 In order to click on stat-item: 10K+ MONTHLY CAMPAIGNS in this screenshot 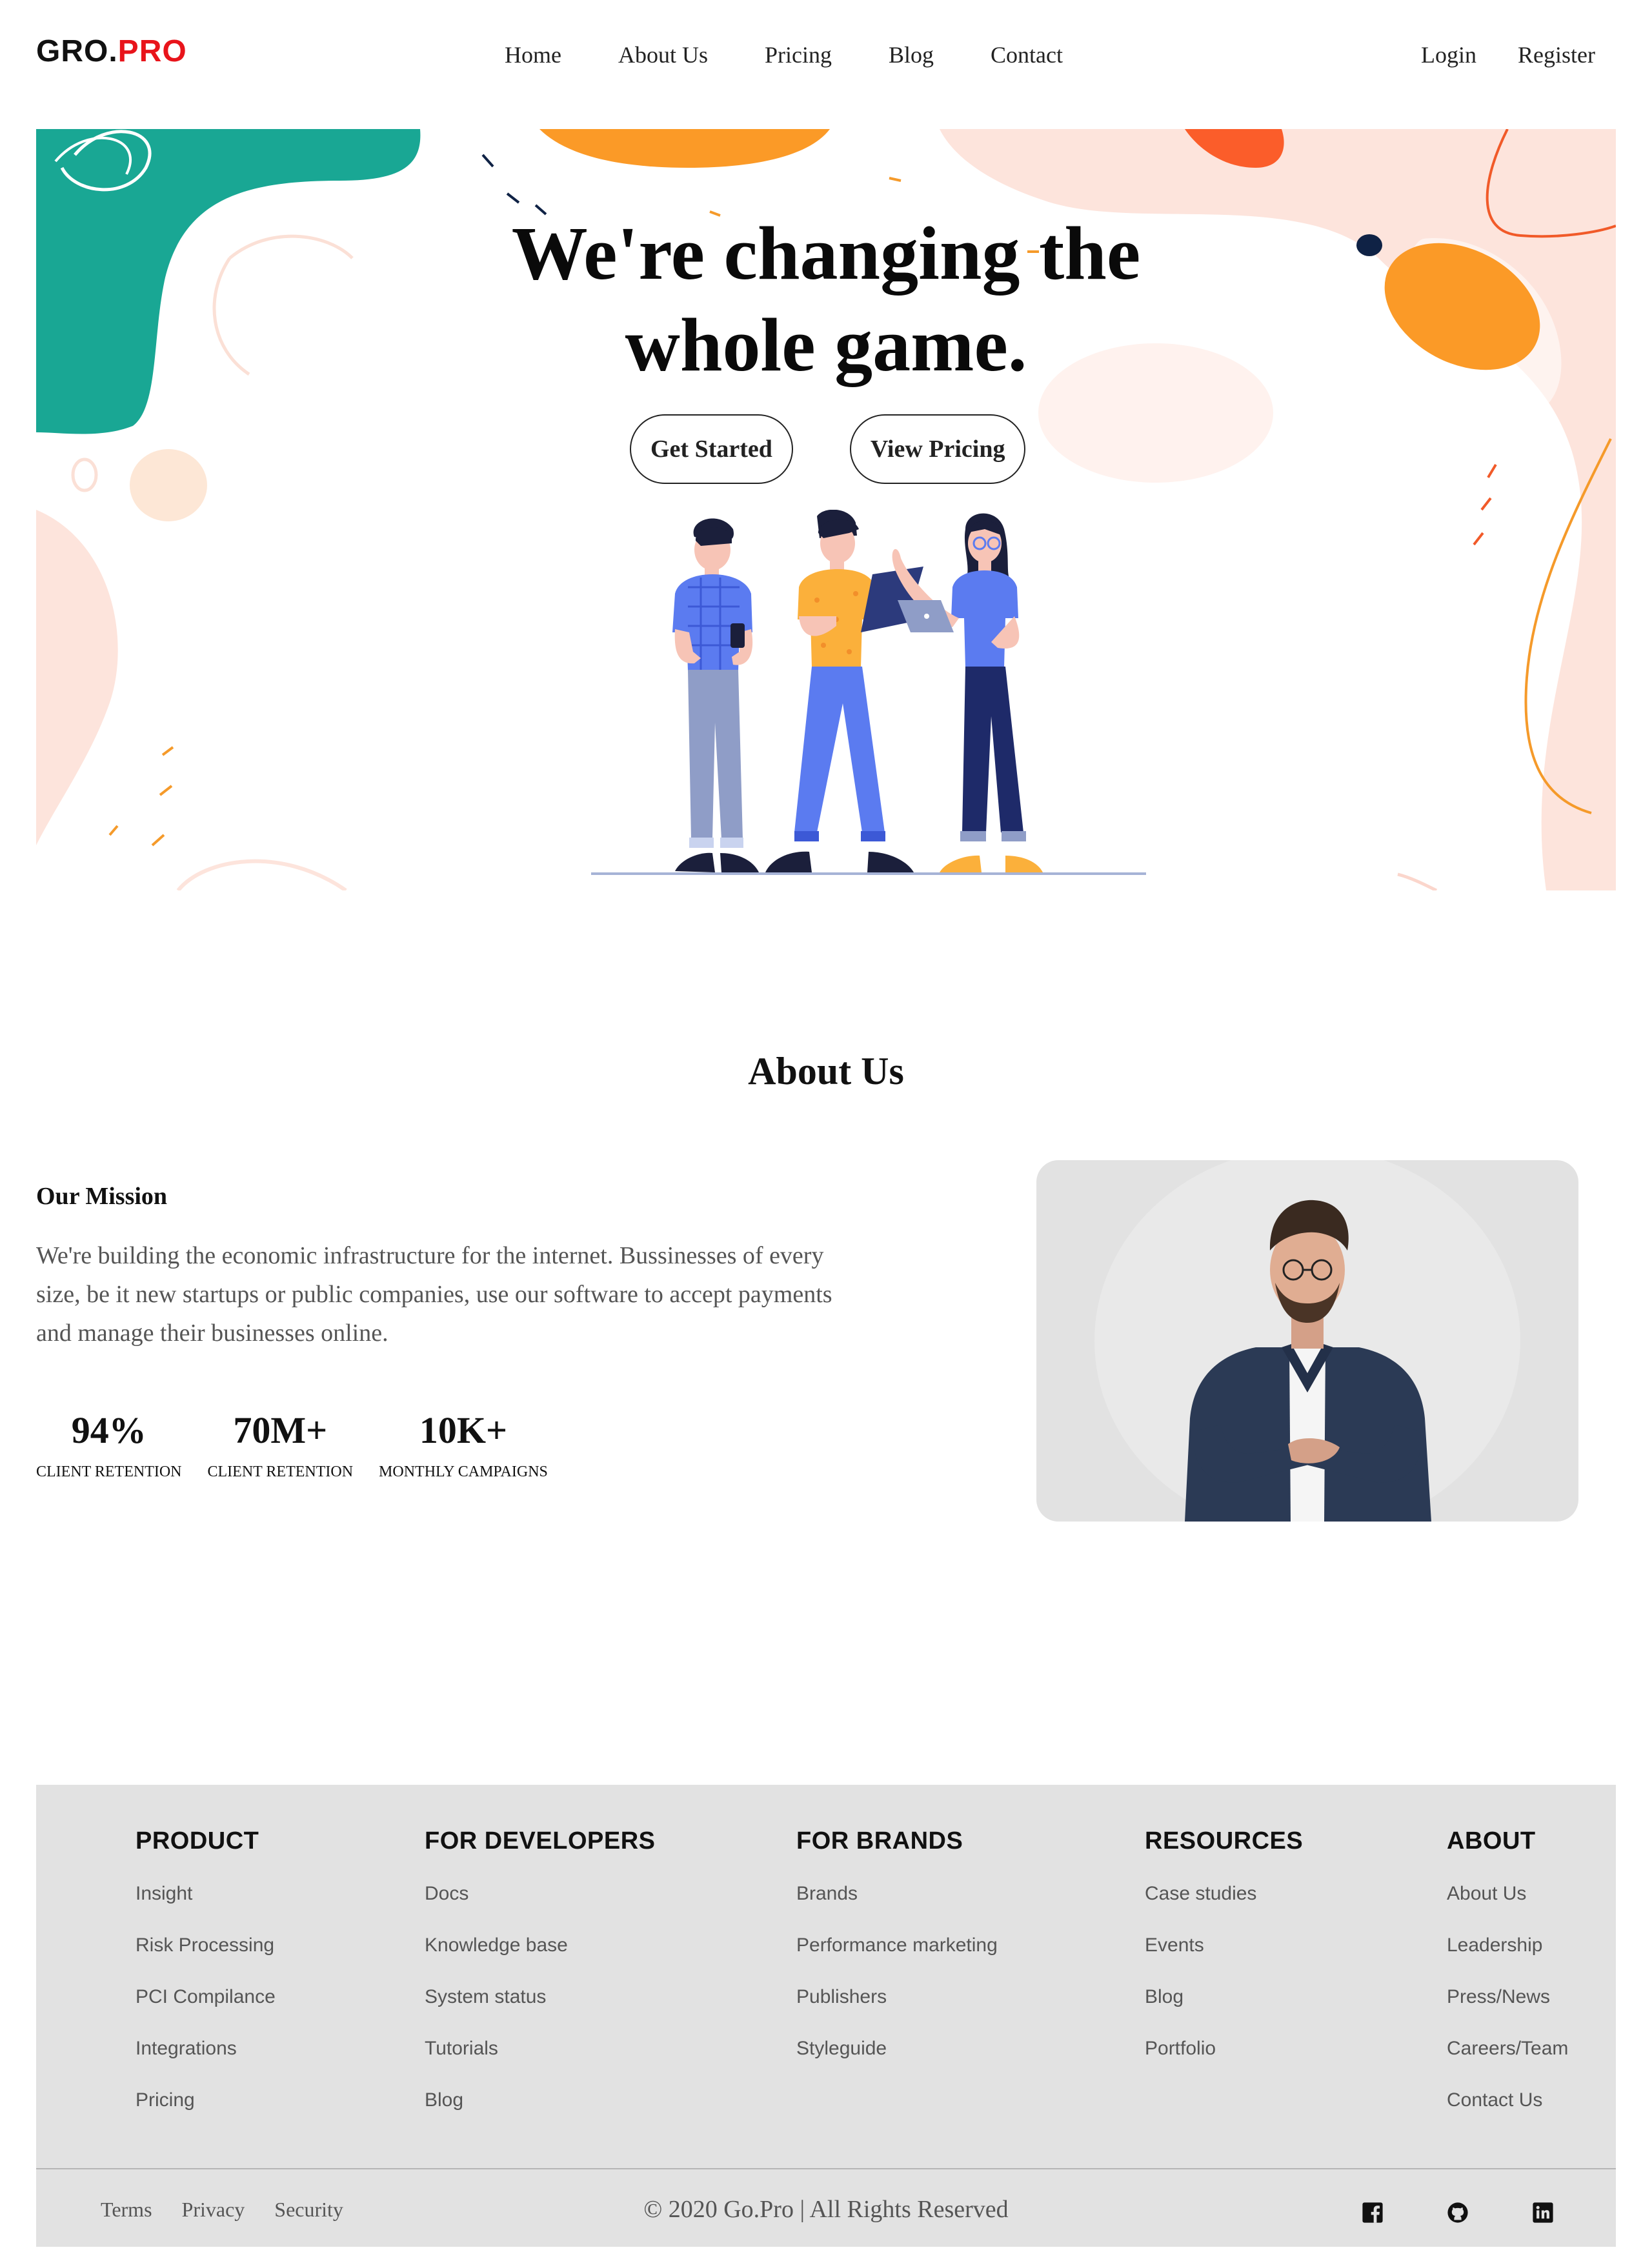, I will do `click(463, 1444)`.